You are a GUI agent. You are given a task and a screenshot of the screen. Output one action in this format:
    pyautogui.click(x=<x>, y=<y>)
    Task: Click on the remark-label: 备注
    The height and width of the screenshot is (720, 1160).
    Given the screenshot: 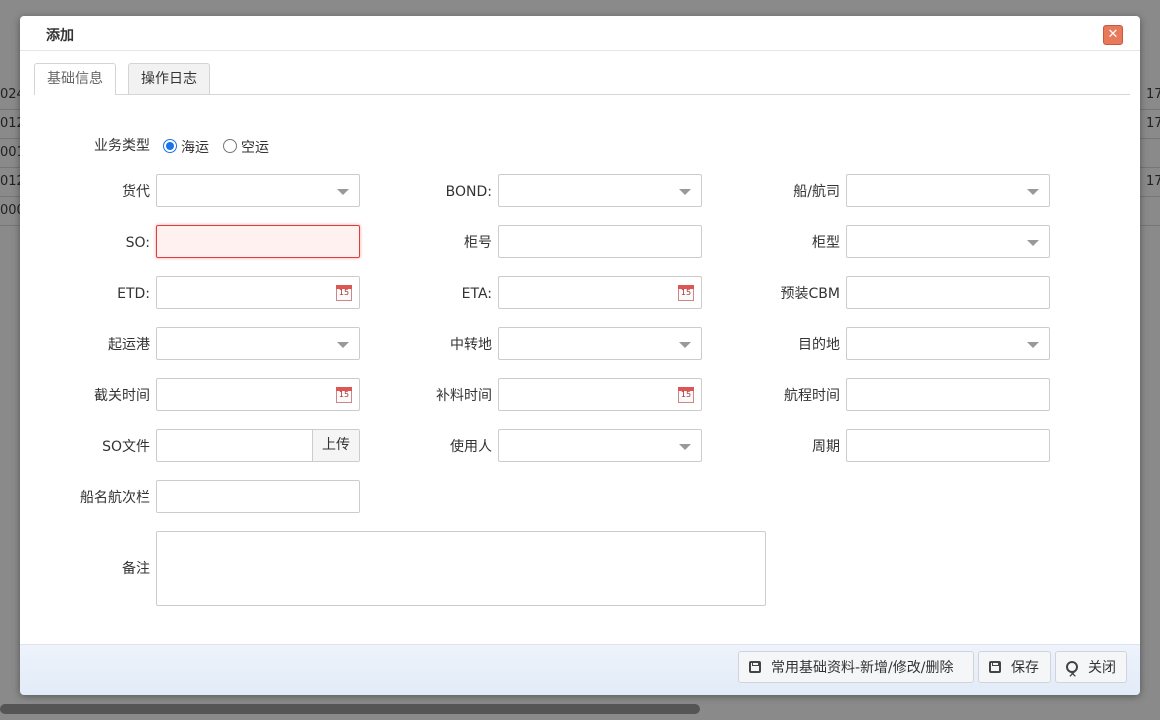 What is the action you would take?
    pyautogui.click(x=136, y=569)
    